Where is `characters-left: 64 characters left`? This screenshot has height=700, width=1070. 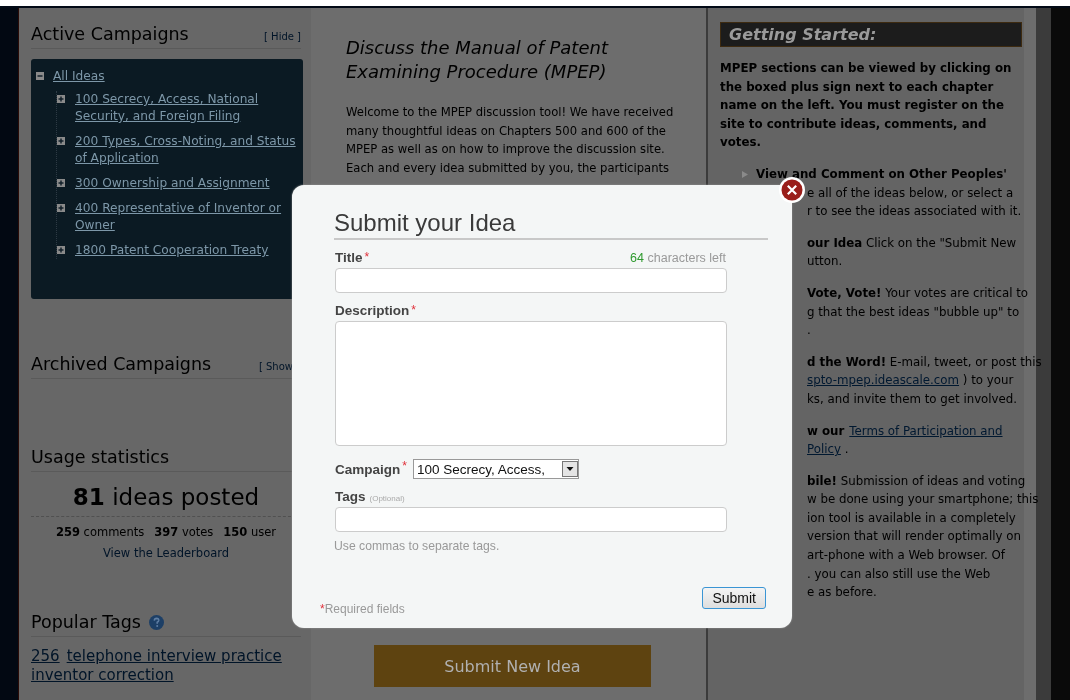 characters-left: 64 characters left is located at coordinates (678, 258).